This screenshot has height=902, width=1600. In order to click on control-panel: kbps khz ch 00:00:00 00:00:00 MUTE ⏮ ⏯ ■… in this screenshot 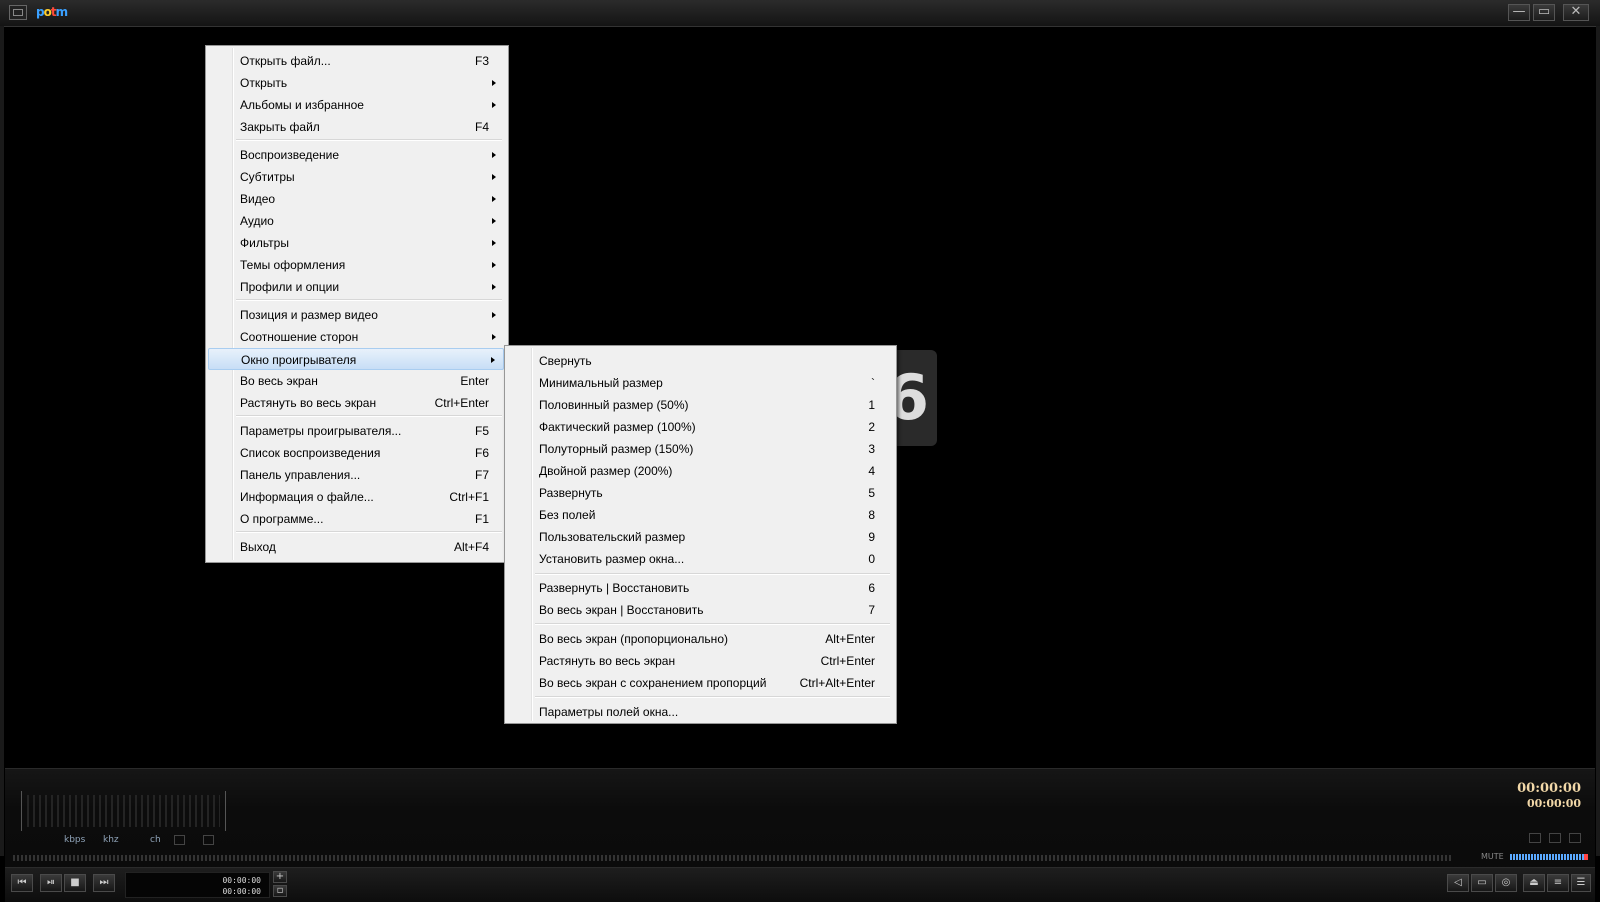, I will do `click(800, 835)`.